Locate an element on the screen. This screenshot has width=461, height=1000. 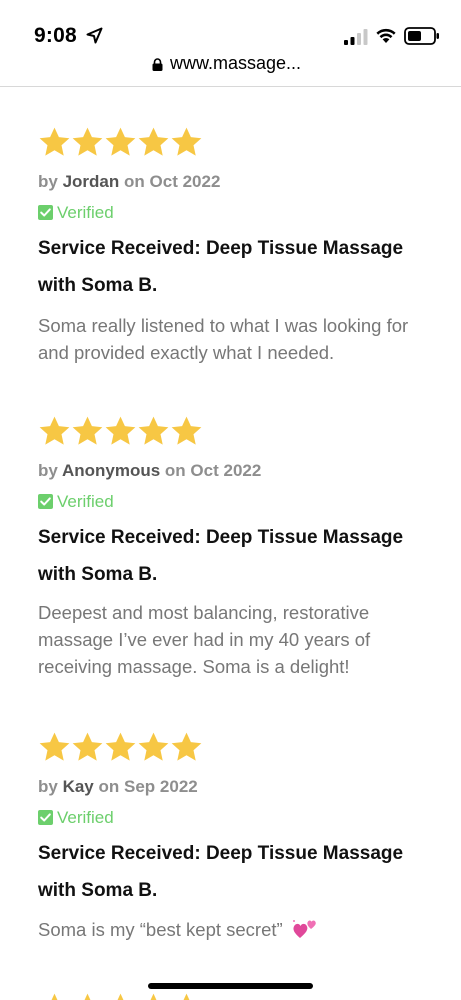
review-date: Sep 2022 is located at coordinates (161, 786).